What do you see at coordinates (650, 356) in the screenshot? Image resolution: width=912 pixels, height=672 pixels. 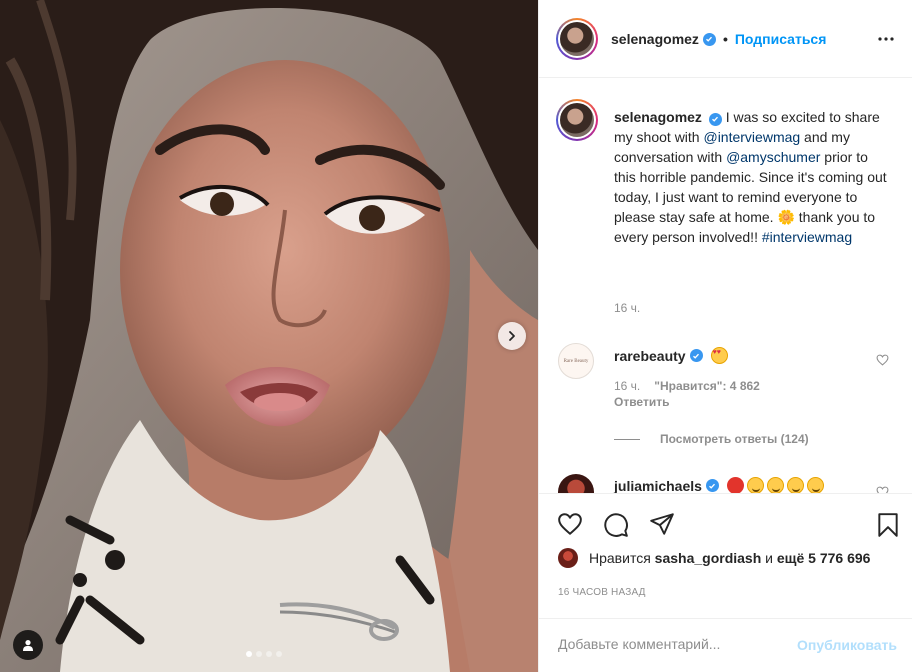 I see `comment-username: rarebeauty` at bounding box center [650, 356].